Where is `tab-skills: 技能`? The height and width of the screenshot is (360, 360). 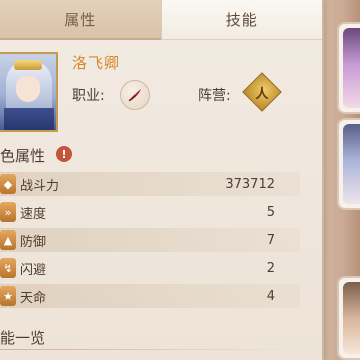 tab-skills: 技能 is located at coordinates (241, 20).